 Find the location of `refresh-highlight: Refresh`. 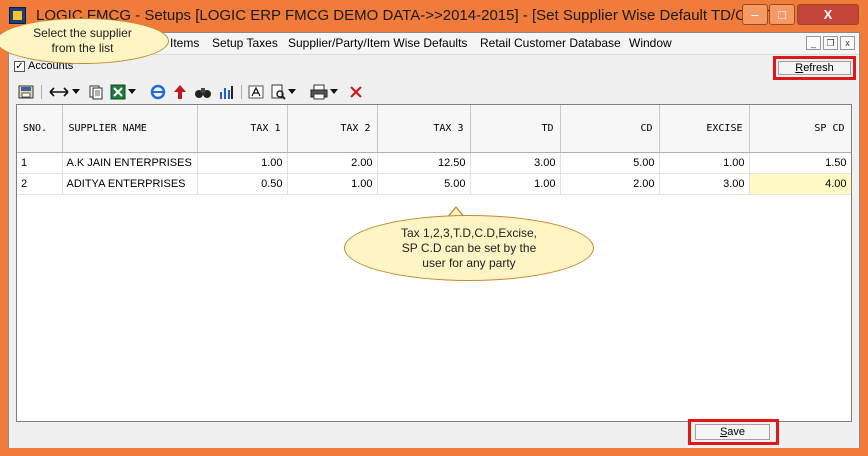

refresh-highlight: Refresh is located at coordinates (814, 68).